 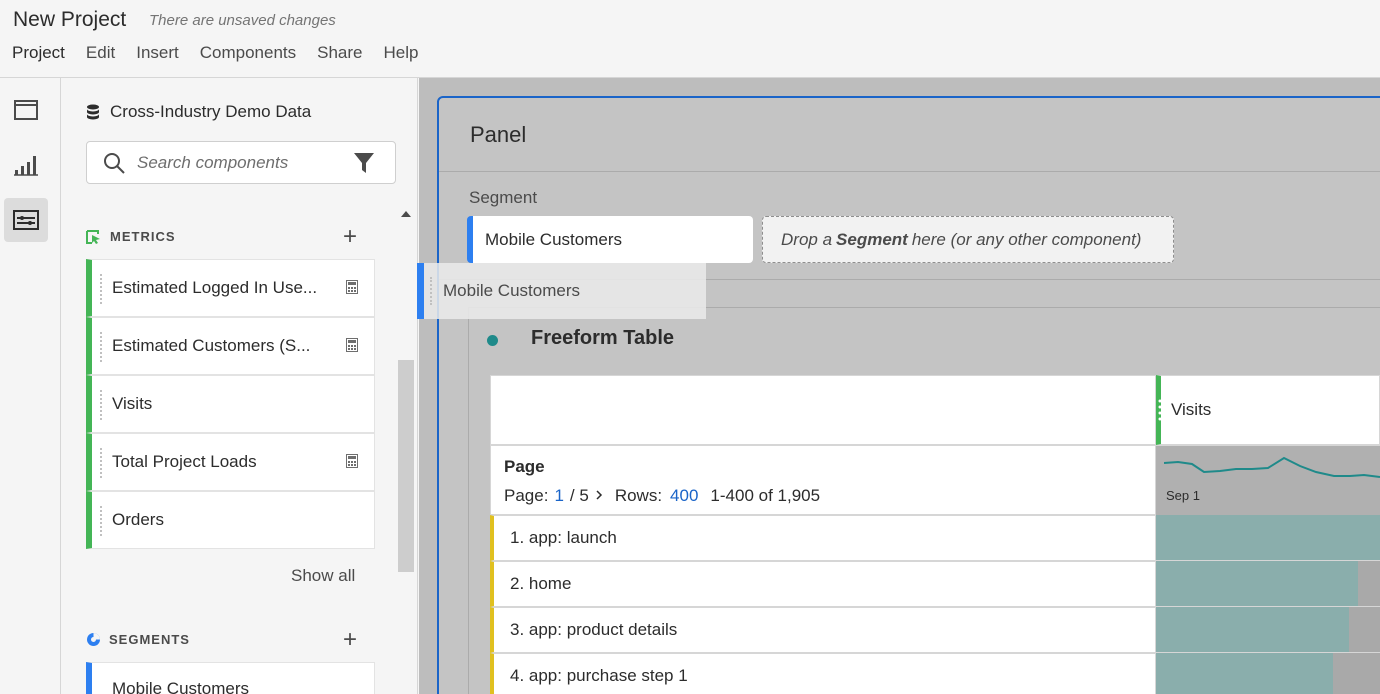 What do you see at coordinates (93, 639) in the screenshot?
I see `segments-icon` at bounding box center [93, 639].